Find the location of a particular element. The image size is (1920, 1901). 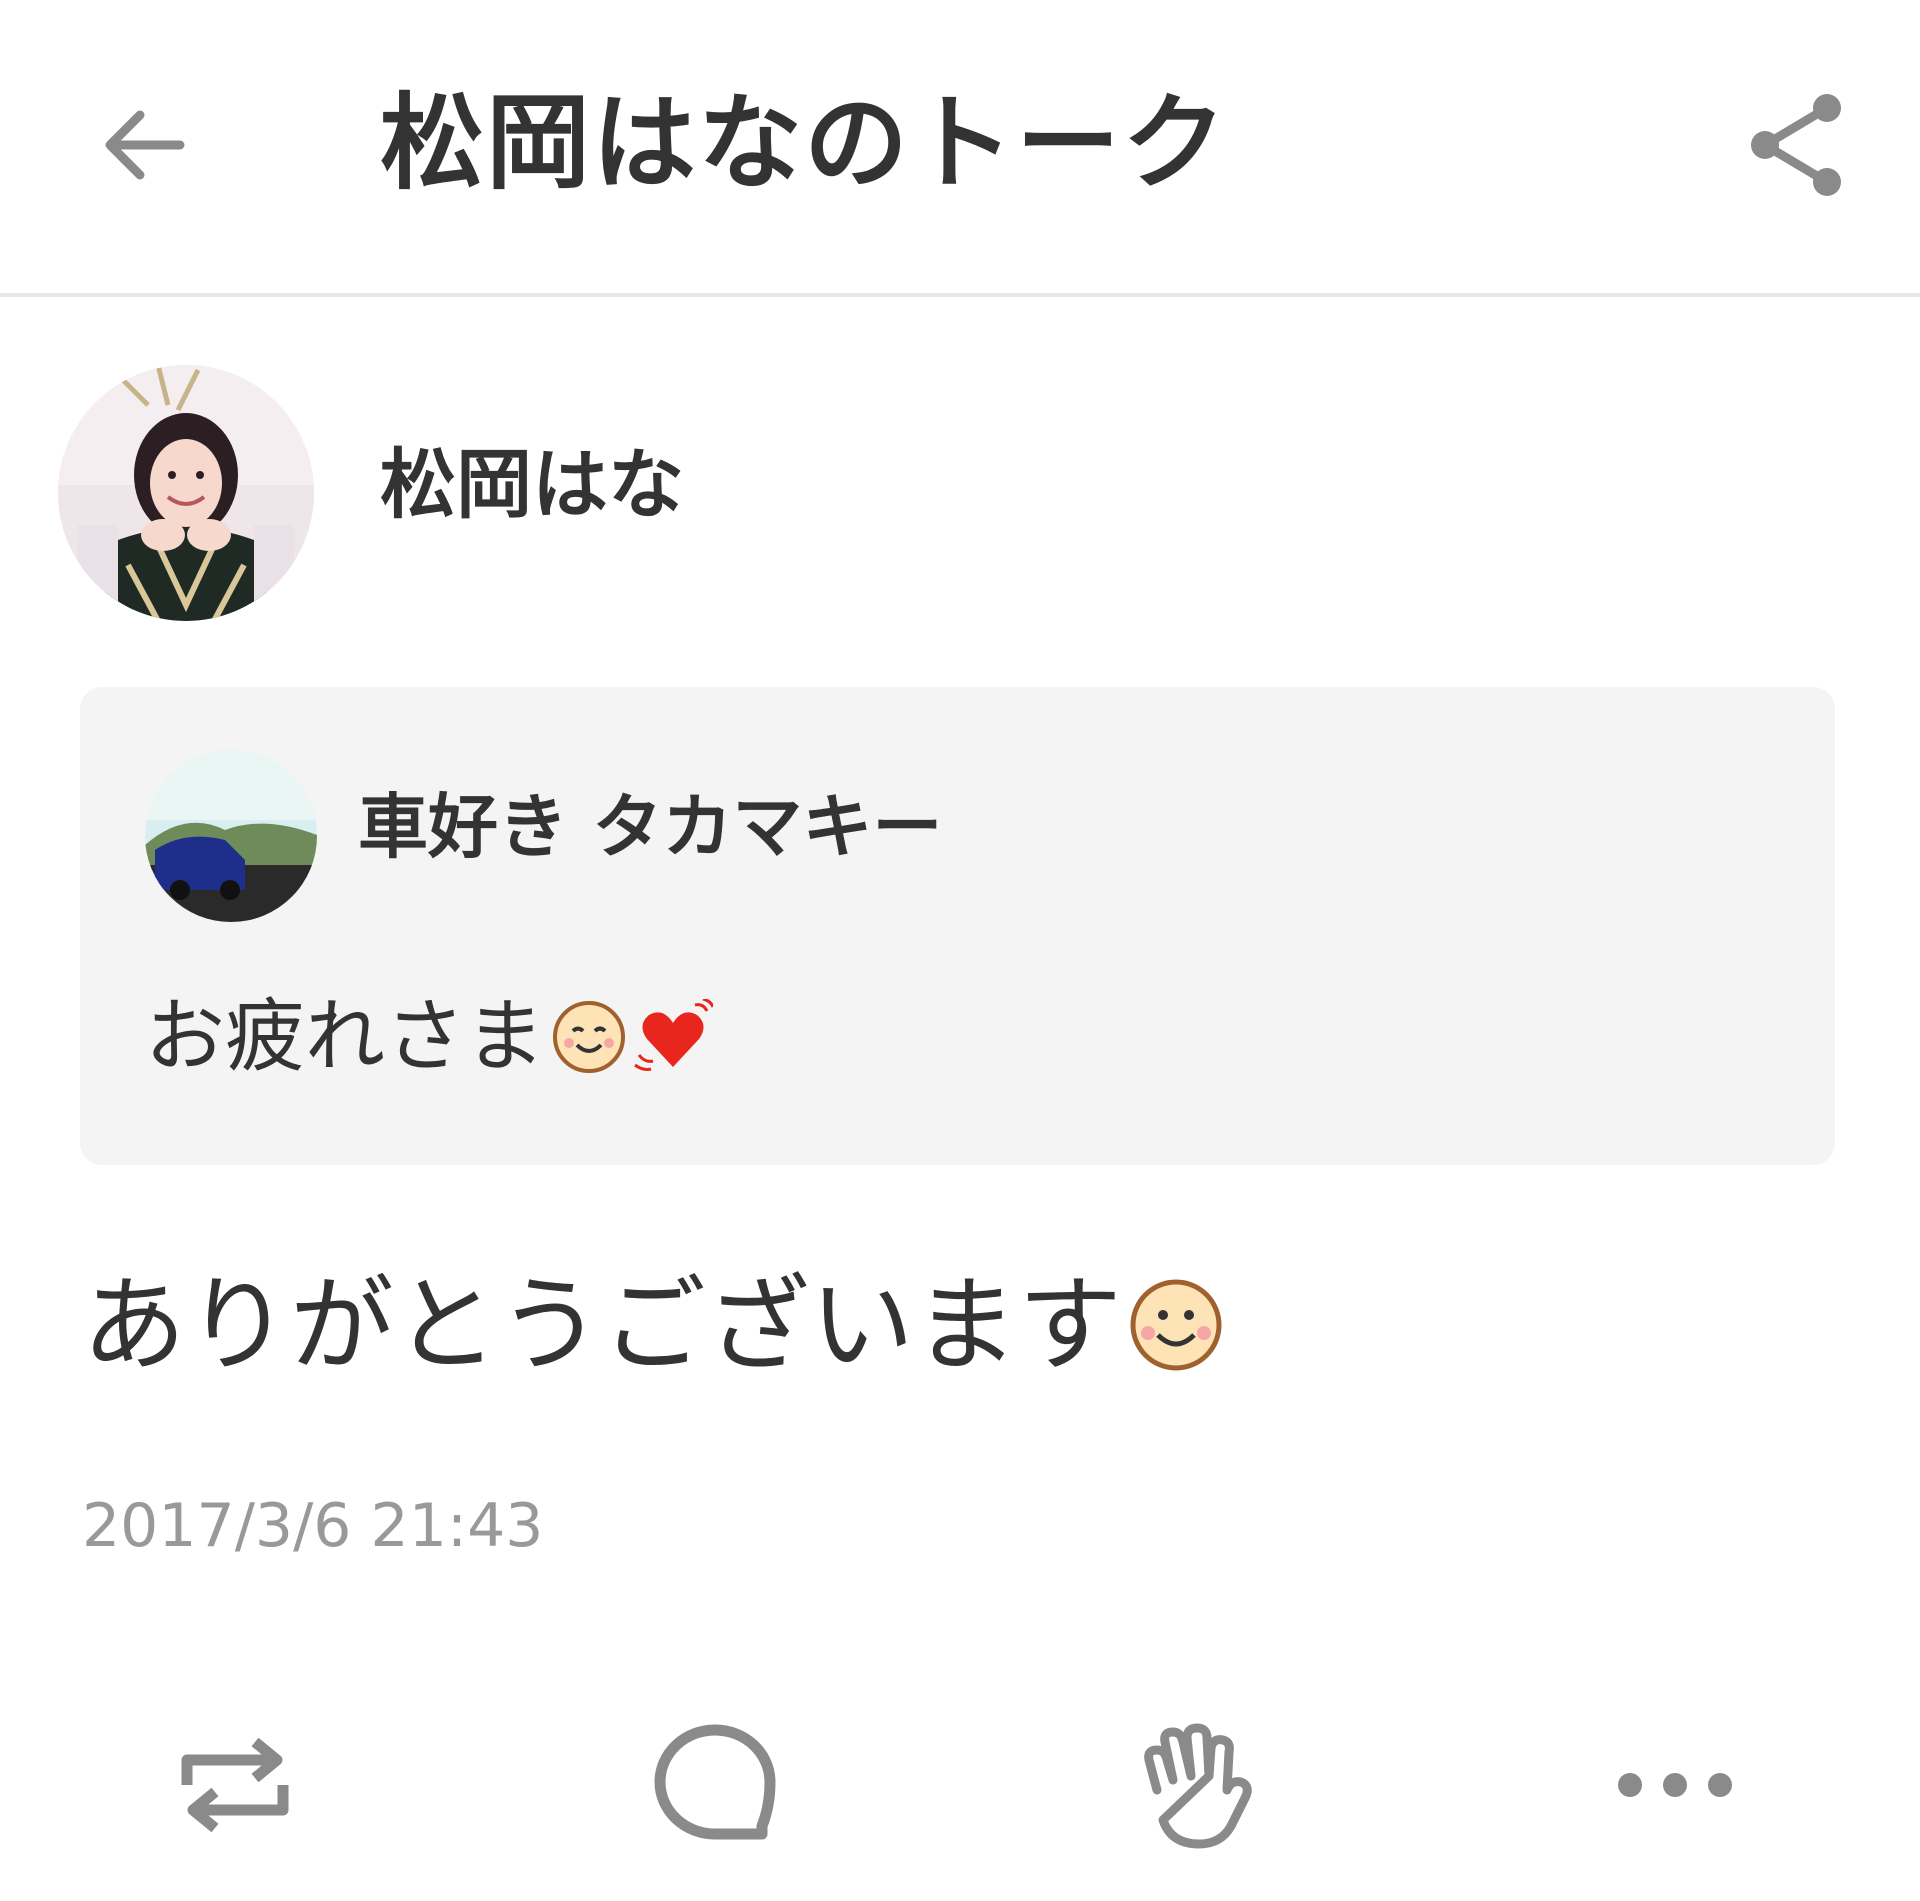

repost-button is located at coordinates (235, 1785).